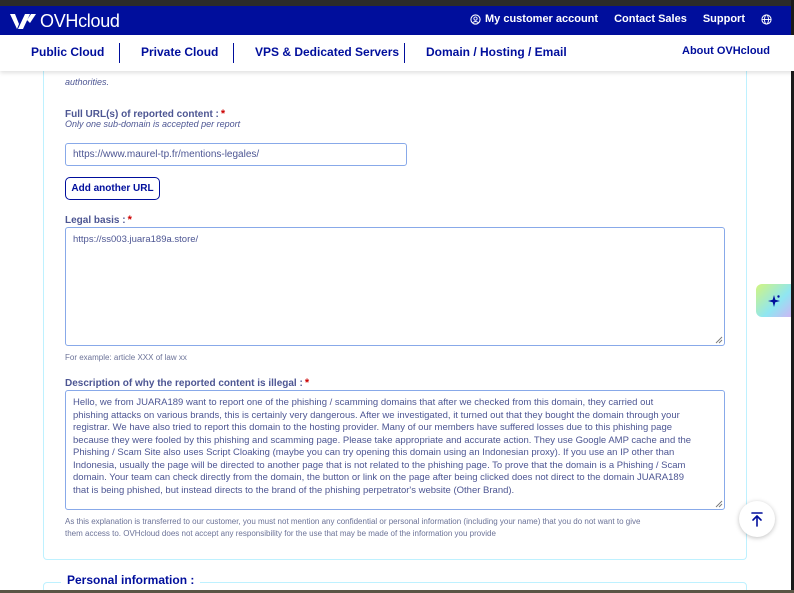 The width and height of the screenshot is (794, 593). Describe the element at coordinates (23, 21) in the screenshot. I see `ovhcloud-logo-icon` at that location.